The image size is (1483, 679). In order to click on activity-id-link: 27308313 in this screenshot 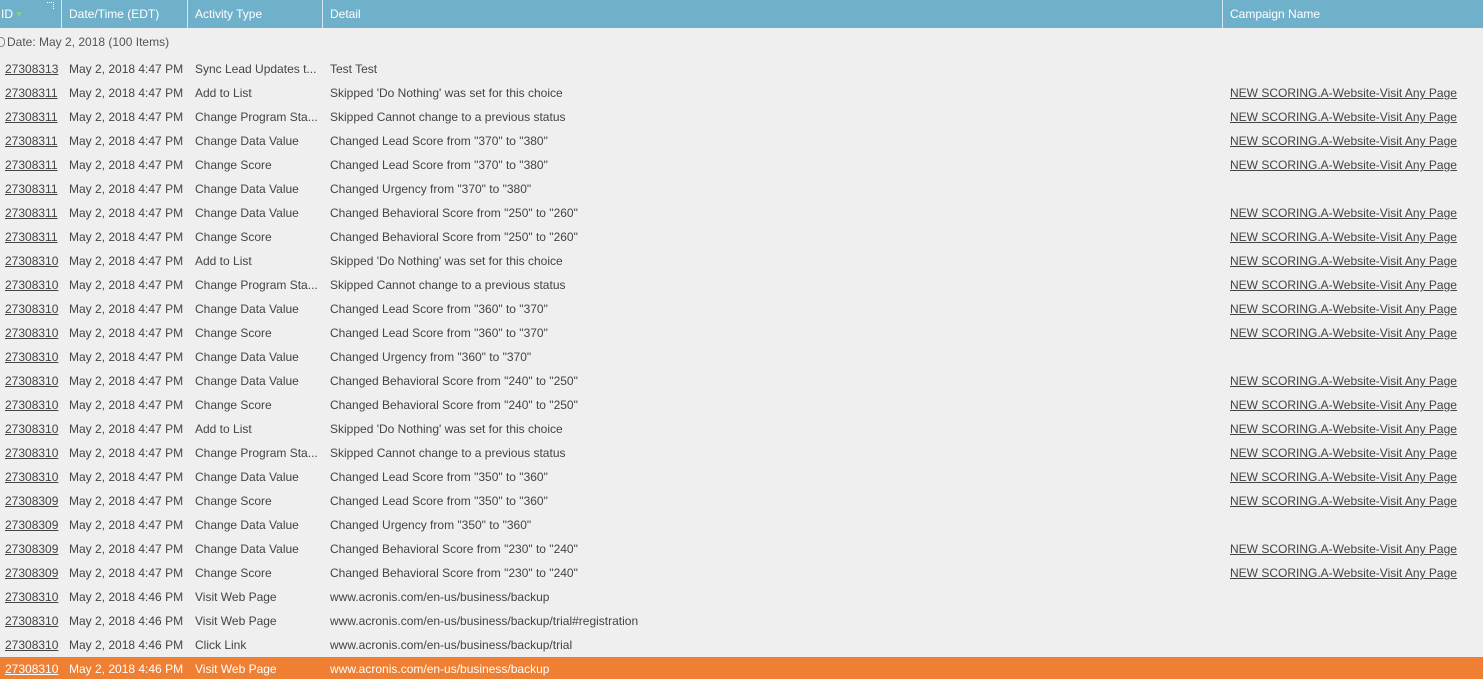, I will do `click(31, 69)`.